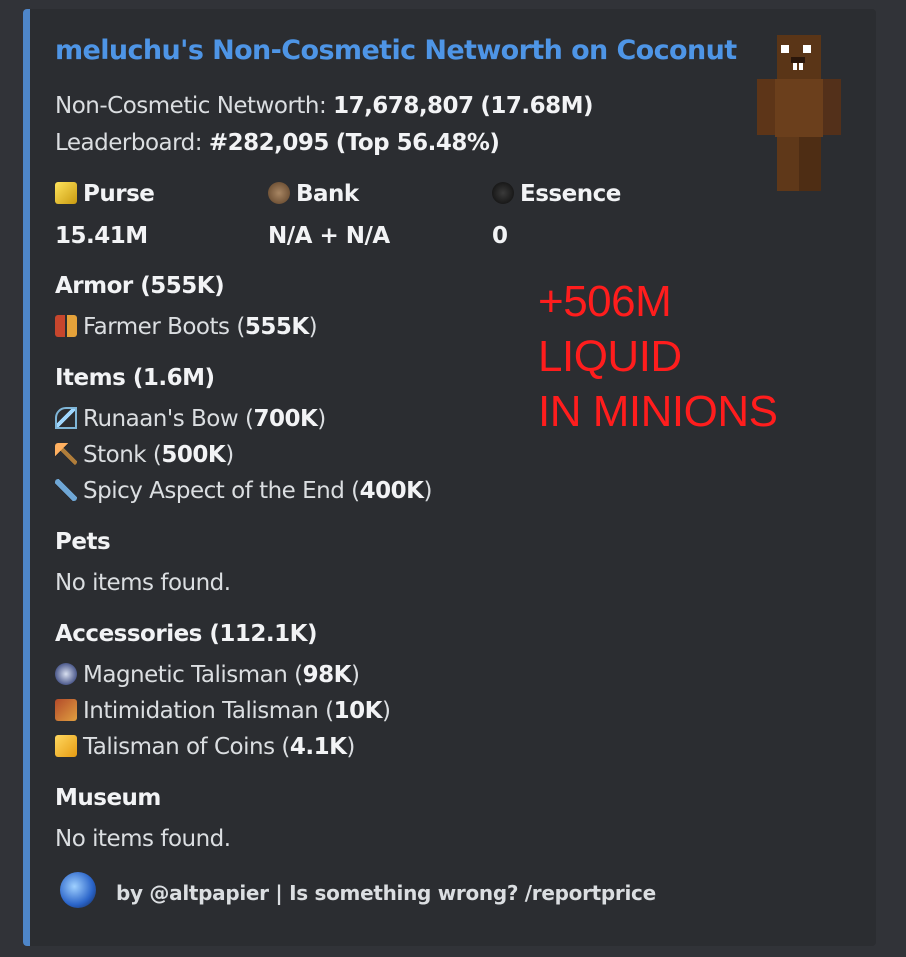  I want to click on list-item-magnetic-talisman: Magnetic Talisman (98K), so click(207, 675).